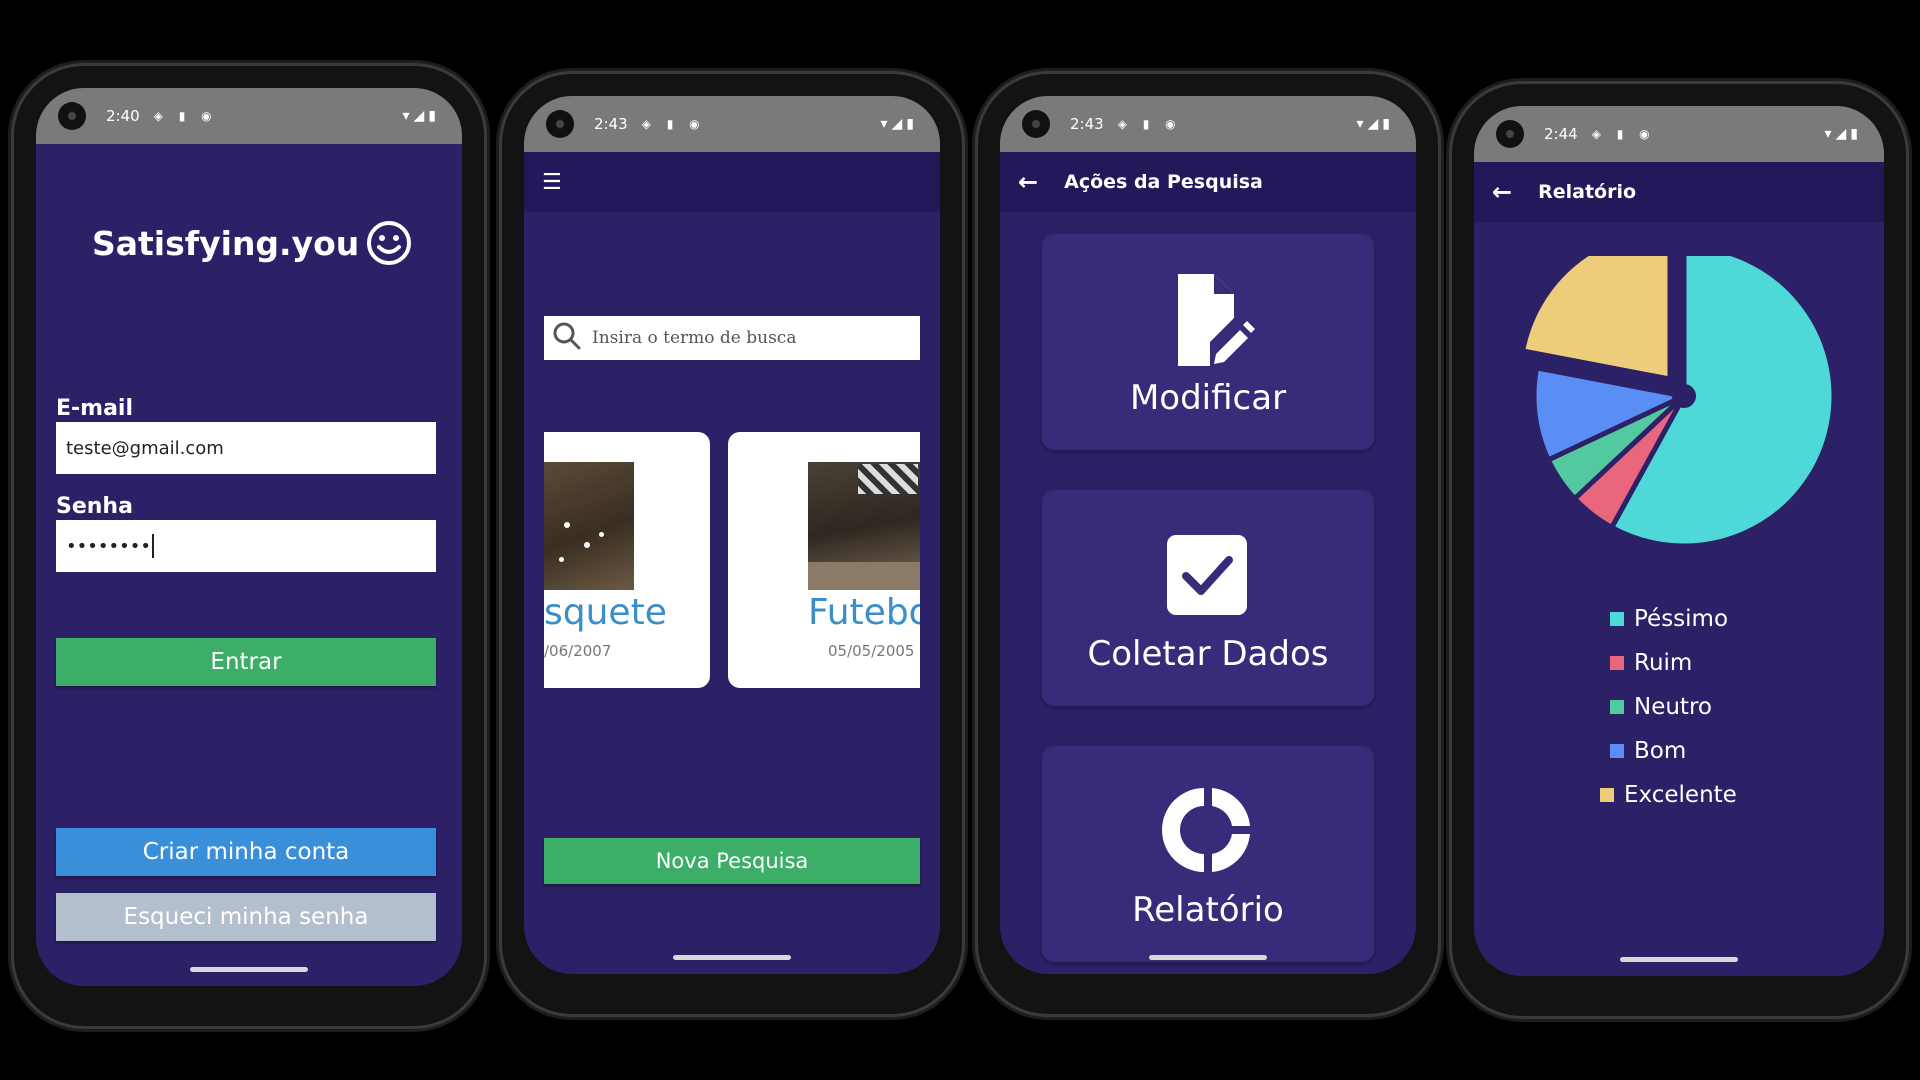 The width and height of the screenshot is (1920, 1080). I want to click on search-placeholder: Insira o termo de busca, so click(694, 338).